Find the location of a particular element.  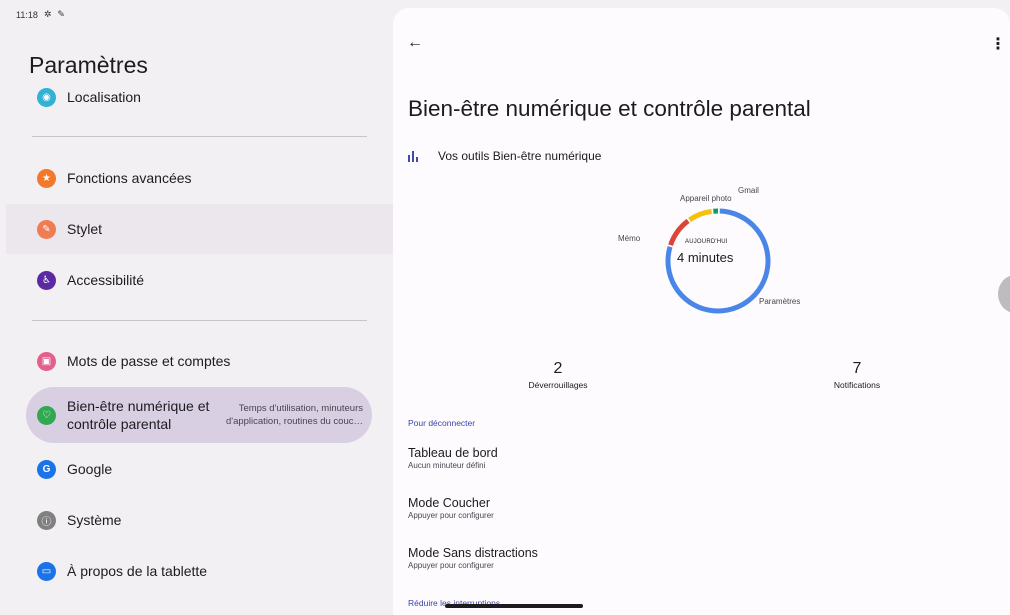

unlocks-stat: 2 Déverrouillages is located at coordinates (558, 375).